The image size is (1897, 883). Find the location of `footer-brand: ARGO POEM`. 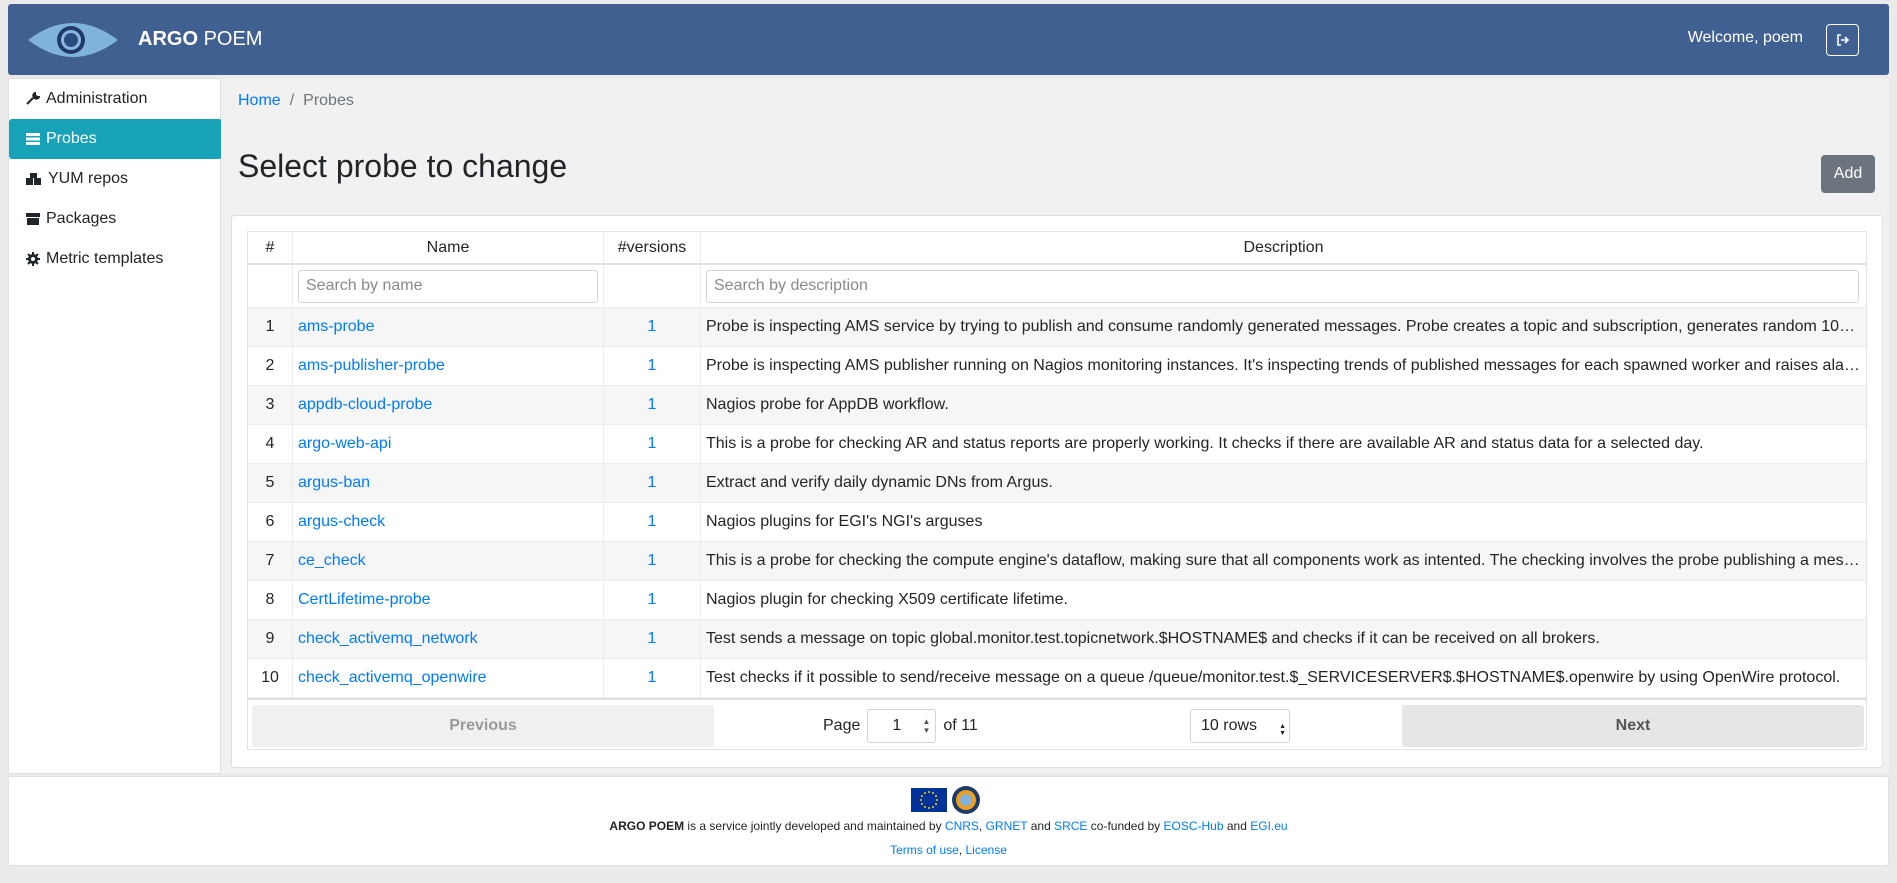

footer-brand: ARGO POEM is located at coordinates (647, 826).